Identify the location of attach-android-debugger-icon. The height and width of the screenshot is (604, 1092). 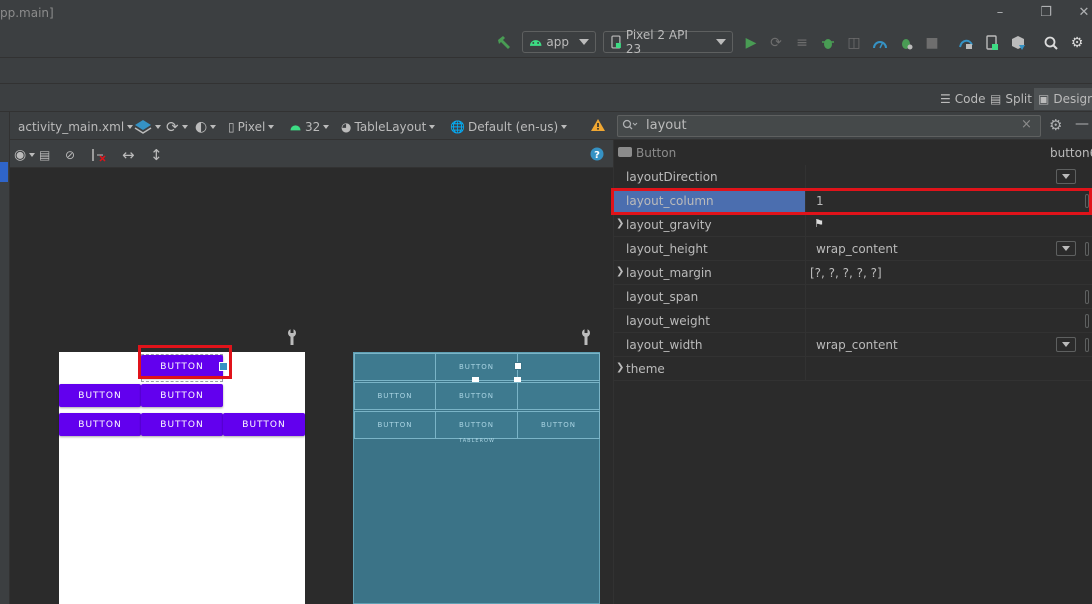
(906, 43).